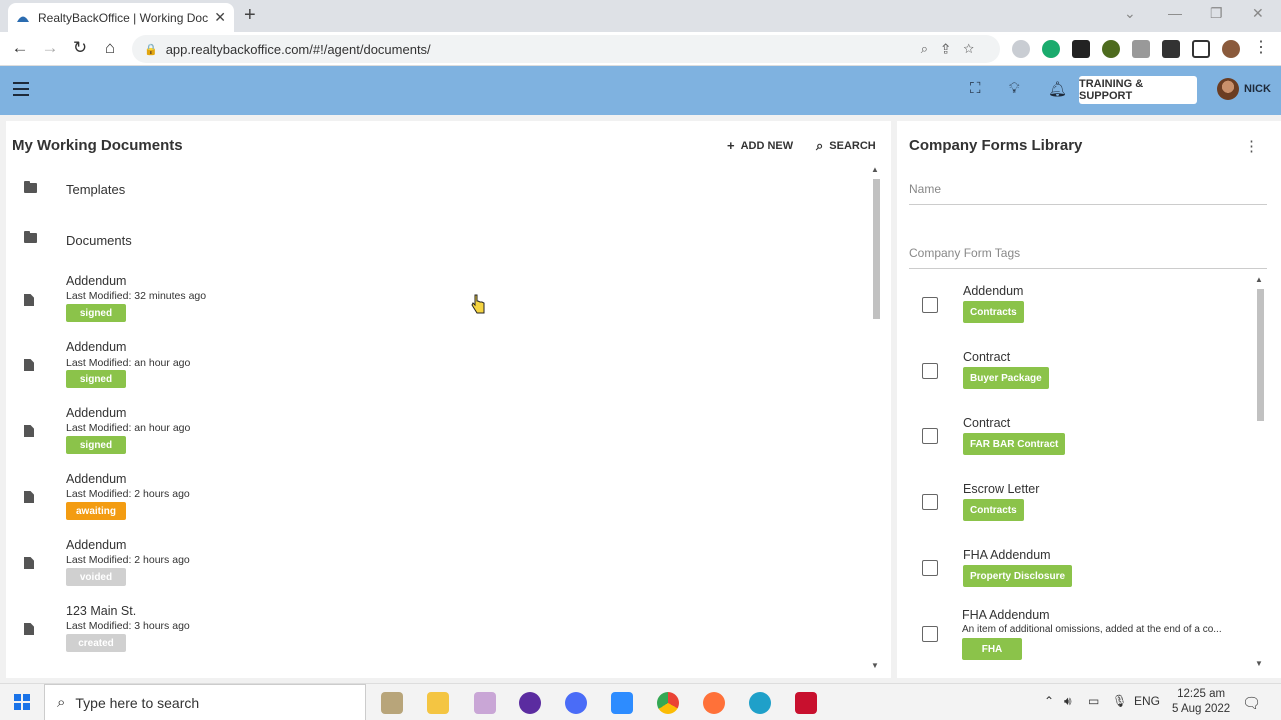 The image size is (1281, 720). I want to click on form-tag: Property Disclosure, so click(1018, 576).